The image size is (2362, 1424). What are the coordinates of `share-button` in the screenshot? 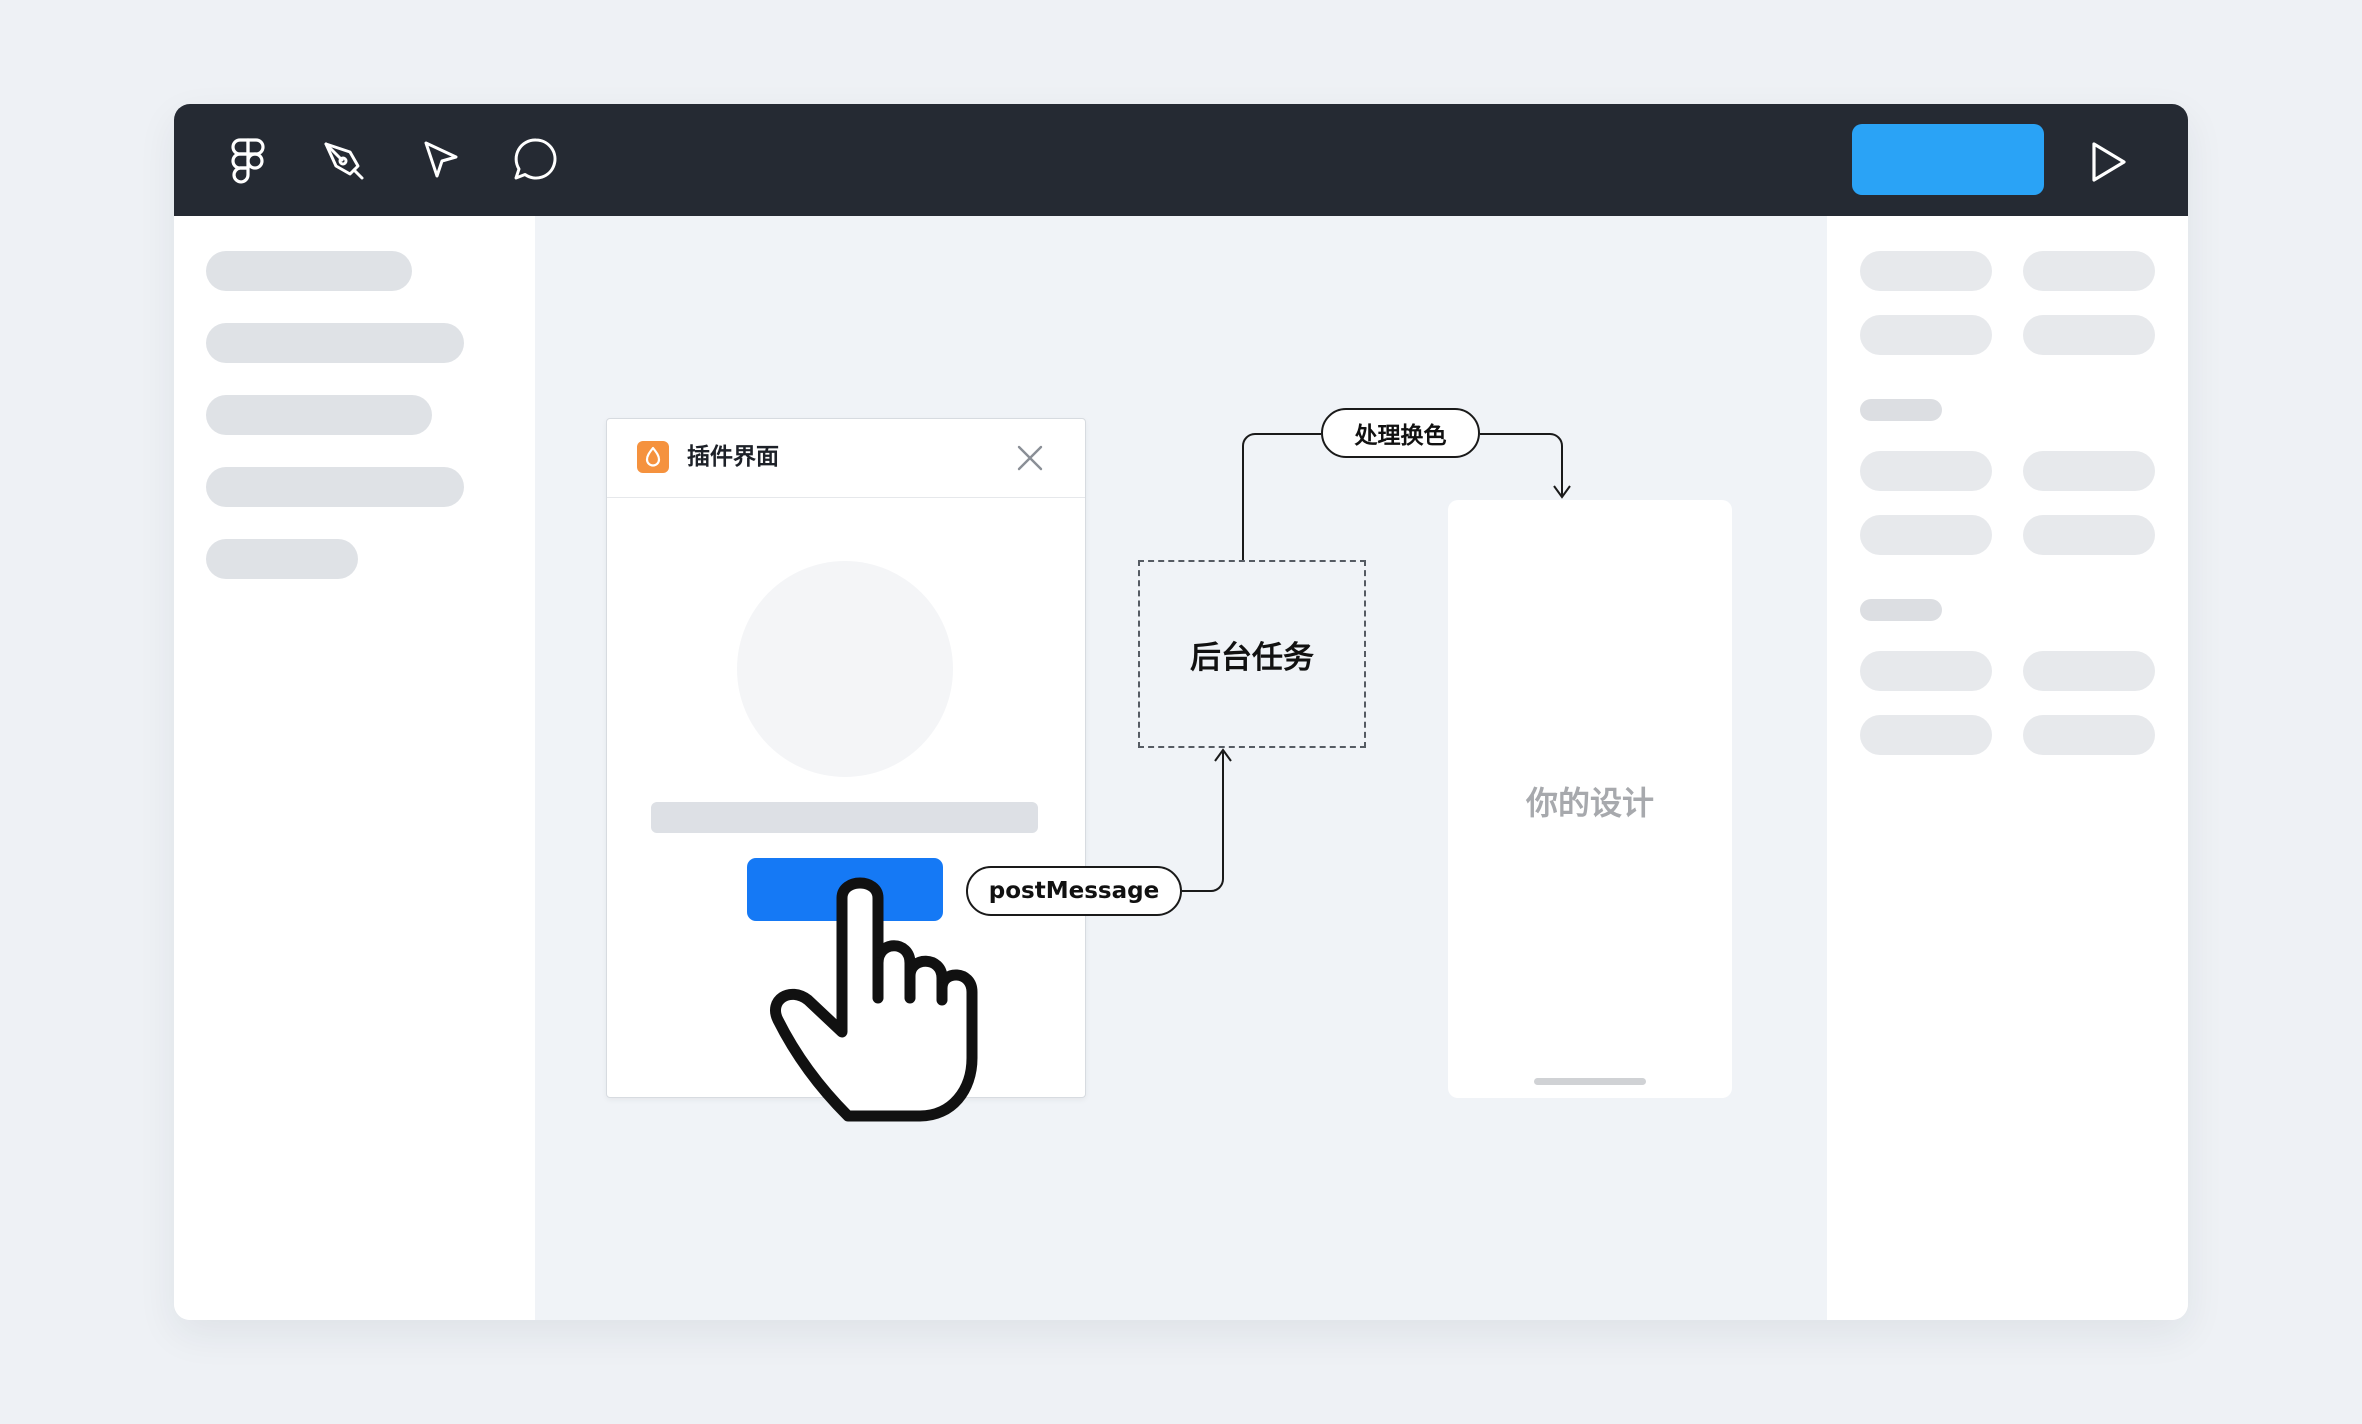 It's located at (1948, 159).